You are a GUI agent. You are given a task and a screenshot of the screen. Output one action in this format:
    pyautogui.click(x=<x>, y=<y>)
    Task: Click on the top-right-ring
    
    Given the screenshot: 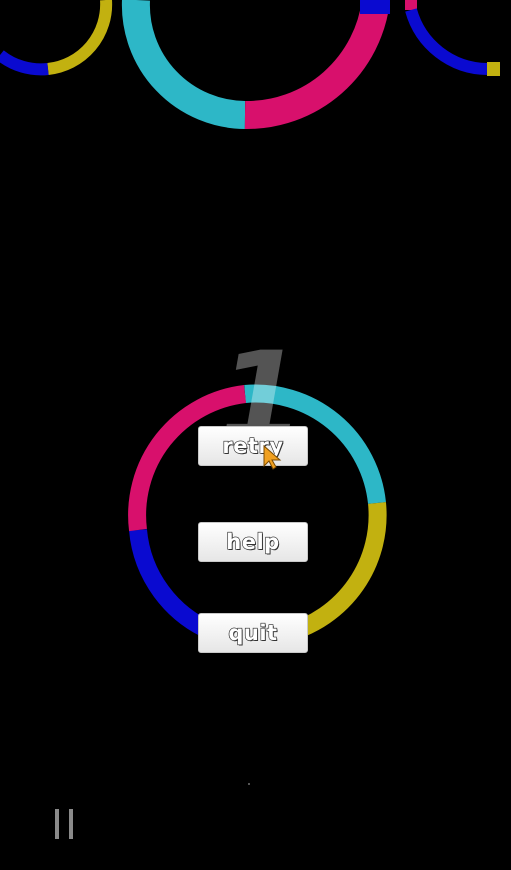 What is the action you would take?
    pyautogui.click(x=452, y=38)
    